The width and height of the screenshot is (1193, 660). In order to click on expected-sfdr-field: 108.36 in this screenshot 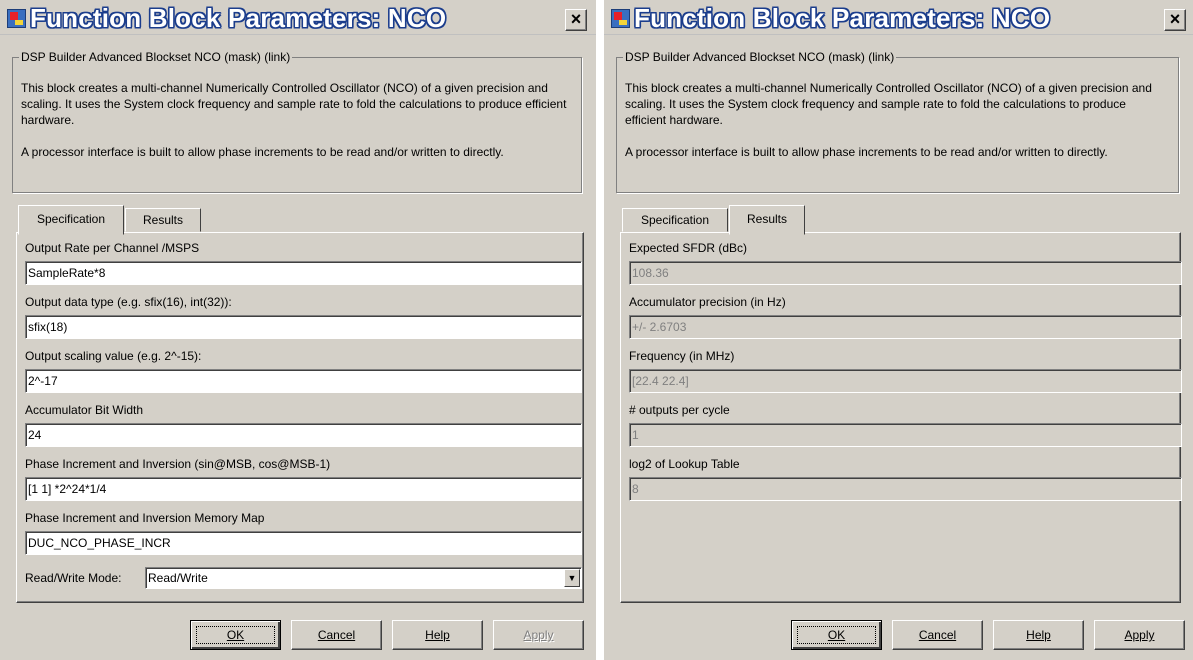, I will do `click(905, 273)`.